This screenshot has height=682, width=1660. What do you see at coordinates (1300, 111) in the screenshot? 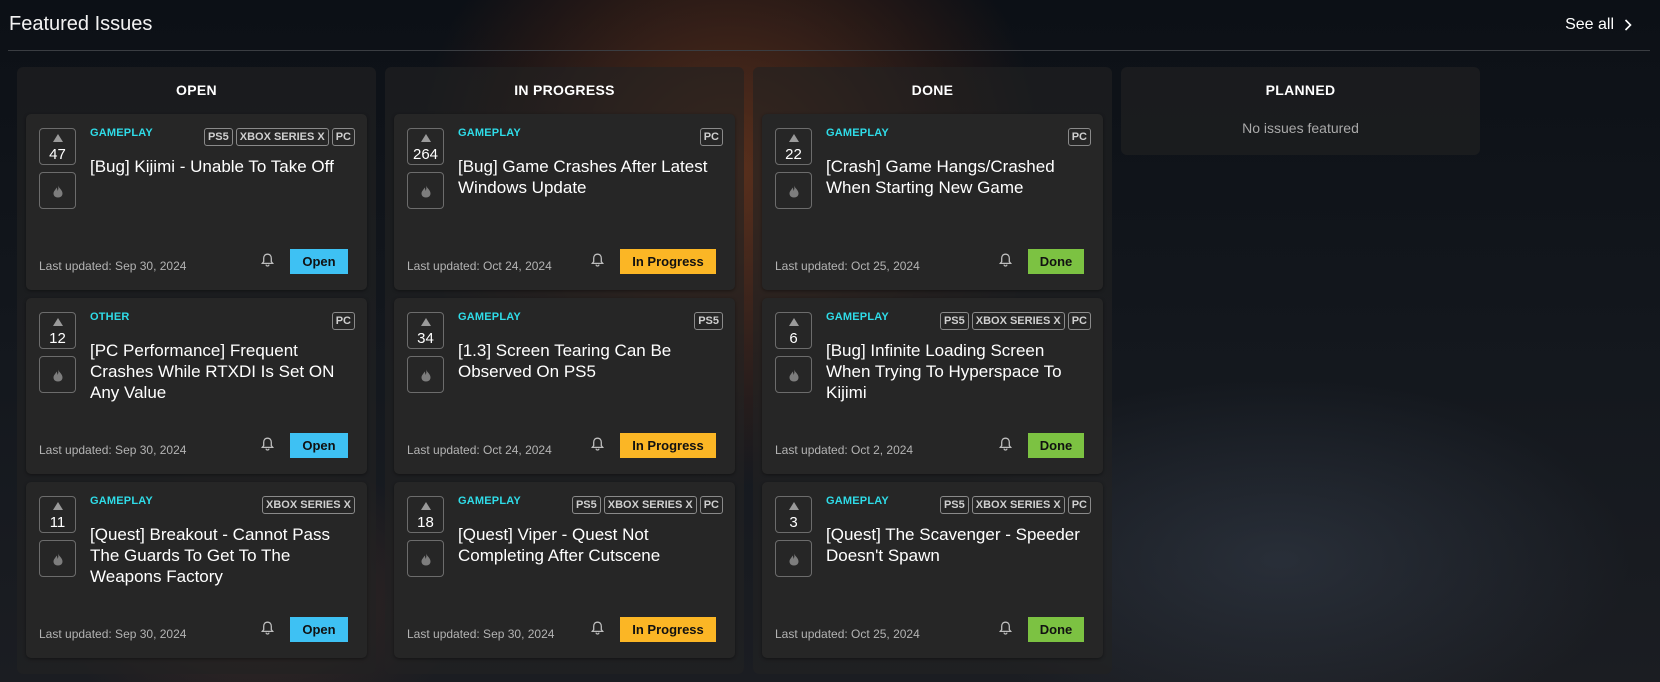
I see `column-planned: PLANNED No issues featured` at bounding box center [1300, 111].